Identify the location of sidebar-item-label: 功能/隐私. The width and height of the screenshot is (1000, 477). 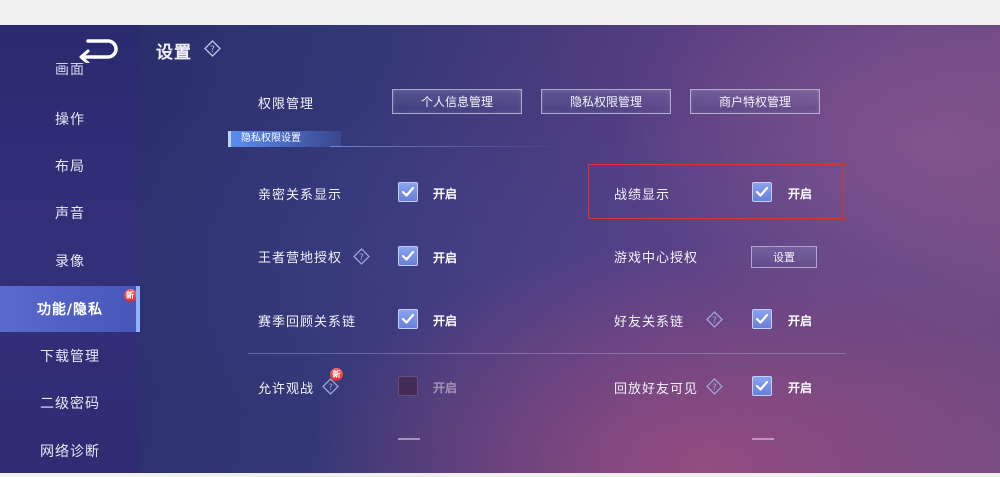
(70, 310).